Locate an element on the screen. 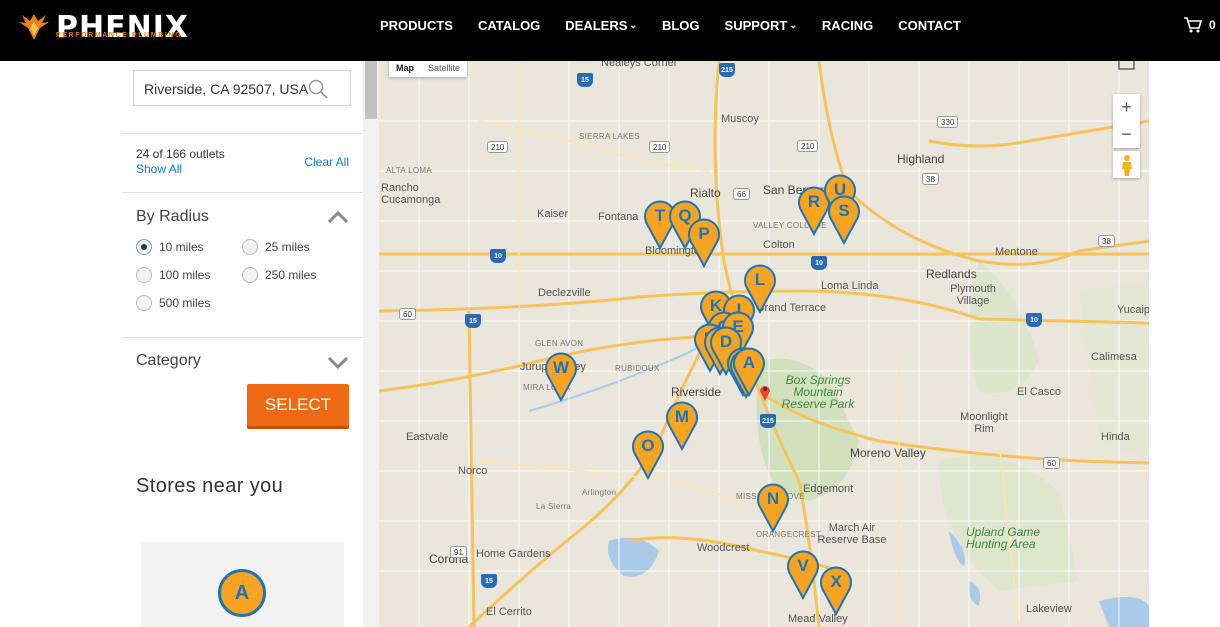 This screenshot has height=627, width=1220. nav-products: PRODUCTS is located at coordinates (416, 25).